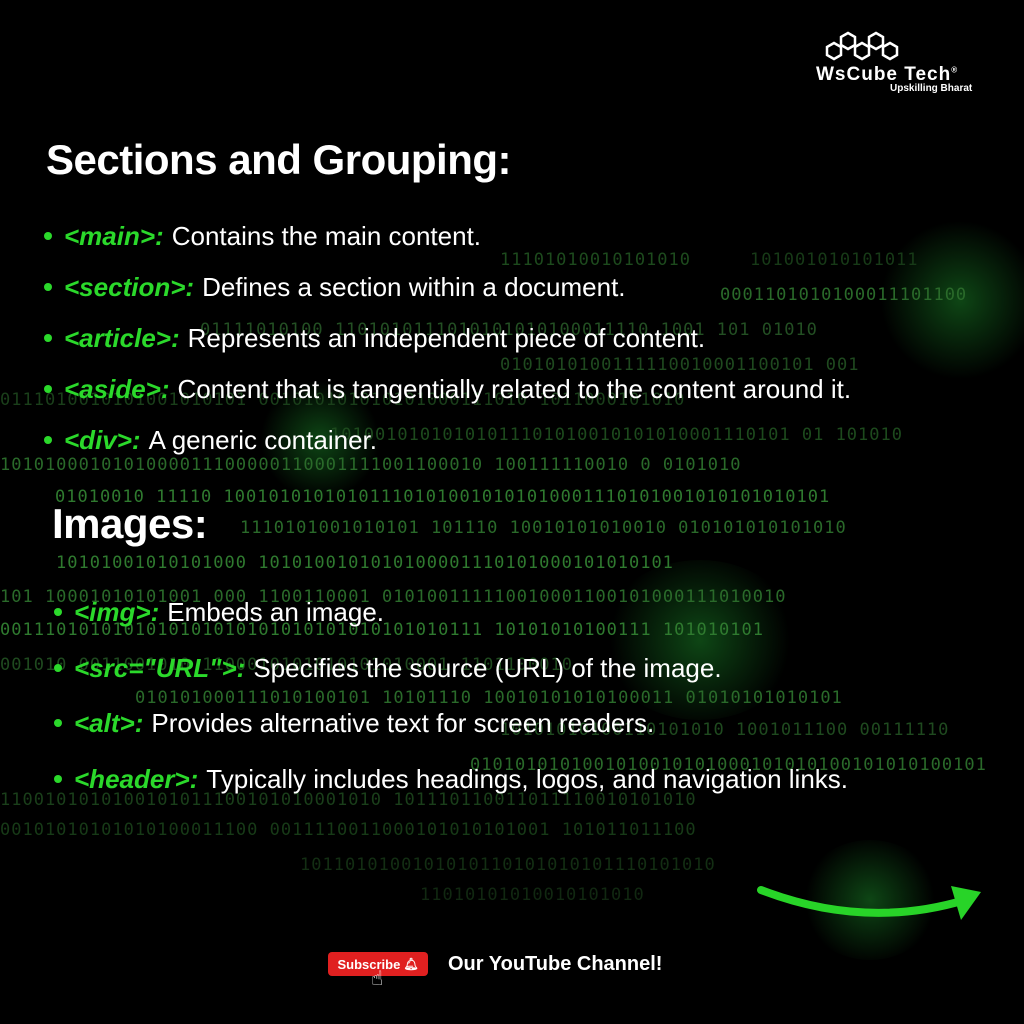 The height and width of the screenshot is (1024, 1024). What do you see at coordinates (130, 523) in the screenshot?
I see `images-heading: Images:` at bounding box center [130, 523].